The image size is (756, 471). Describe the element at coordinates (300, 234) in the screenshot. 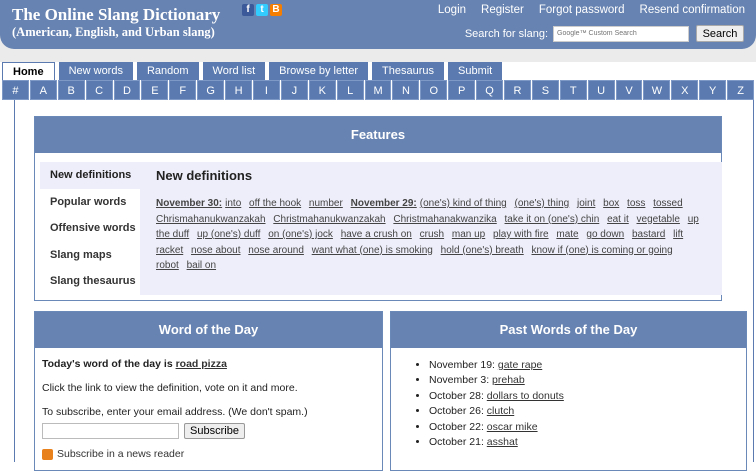

I see `new-word-link: on (one's) jock` at that location.